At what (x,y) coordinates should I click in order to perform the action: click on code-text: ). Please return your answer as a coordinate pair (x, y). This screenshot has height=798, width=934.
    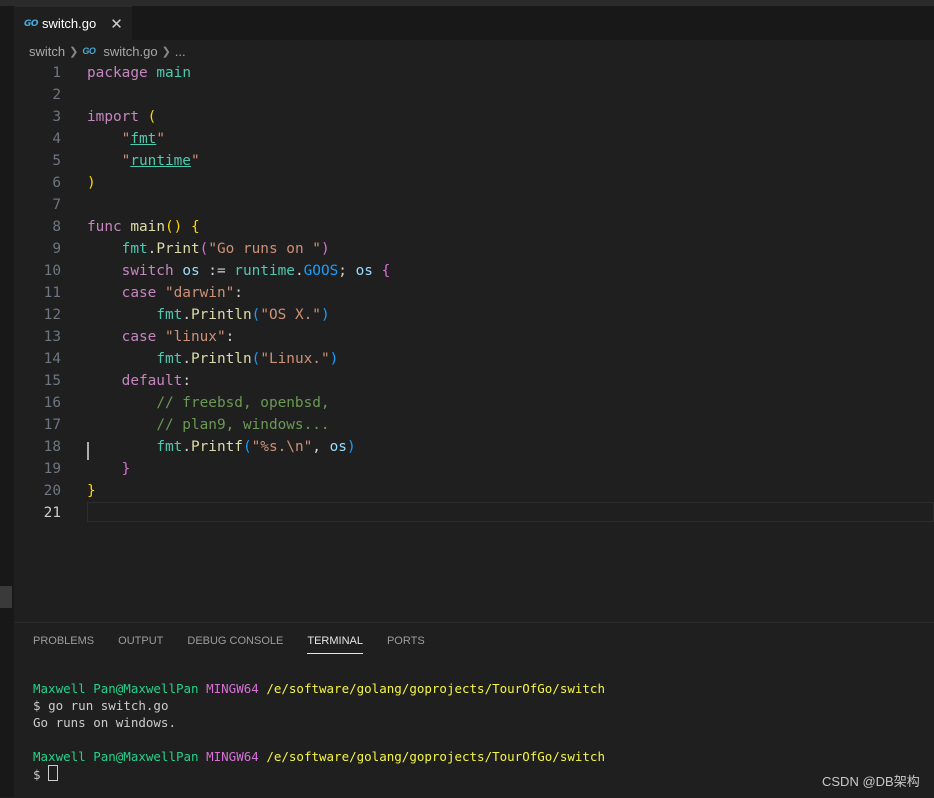
    Looking at the image, I should click on (91, 183).